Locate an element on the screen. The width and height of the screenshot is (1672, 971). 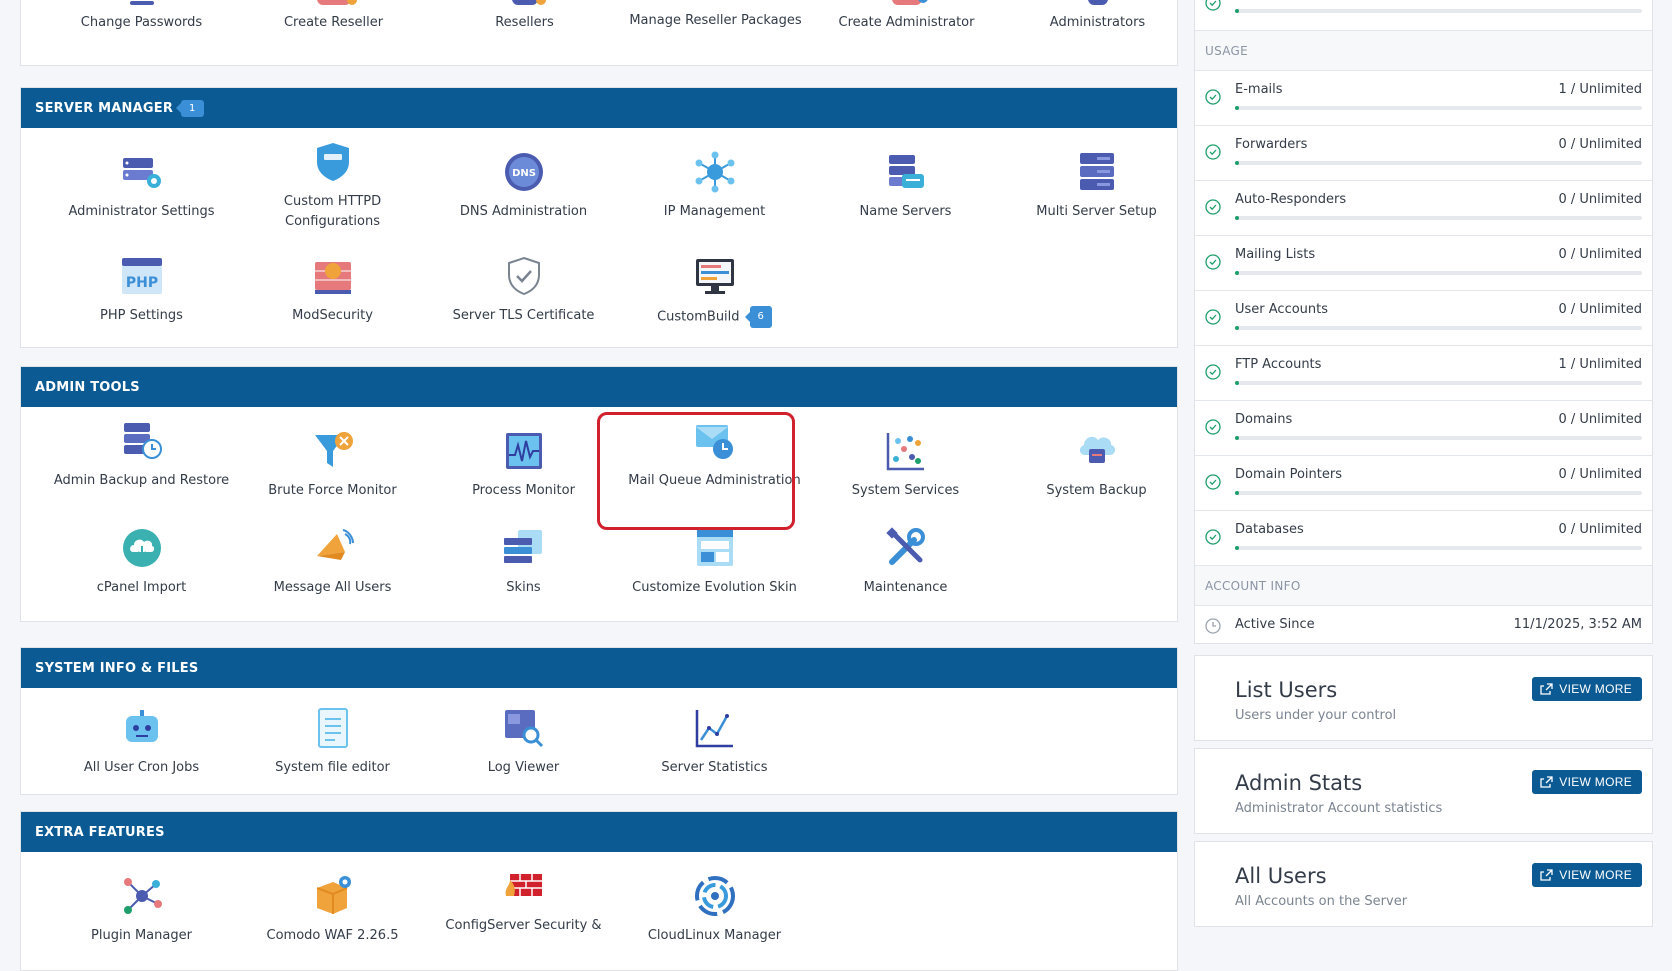
shield-check-icon is located at coordinates (523, 276).